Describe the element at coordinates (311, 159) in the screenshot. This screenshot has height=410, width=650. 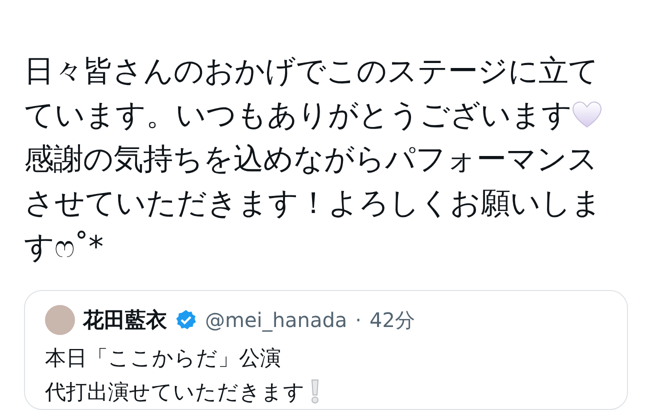
I see `post-text: 感謝の気持ちを込めながらパフォーマンス` at that location.